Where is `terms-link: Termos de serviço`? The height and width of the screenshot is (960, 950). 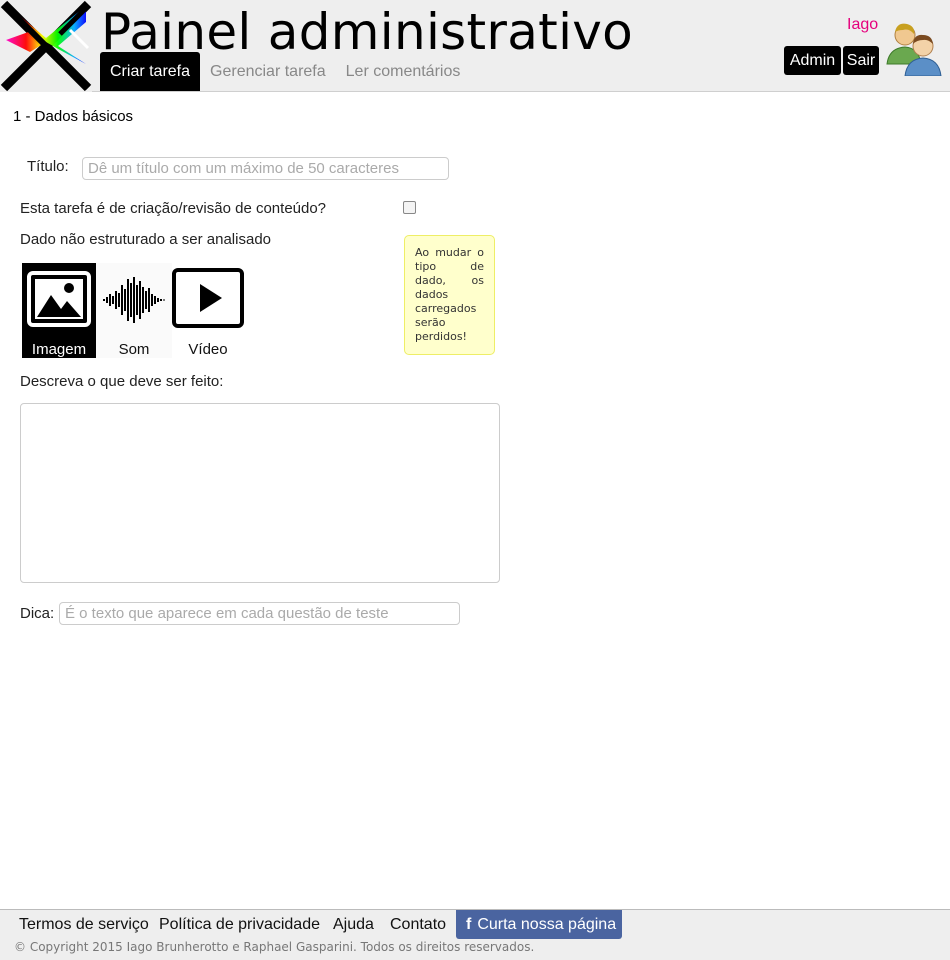 terms-link: Termos de serviço is located at coordinates (84, 925).